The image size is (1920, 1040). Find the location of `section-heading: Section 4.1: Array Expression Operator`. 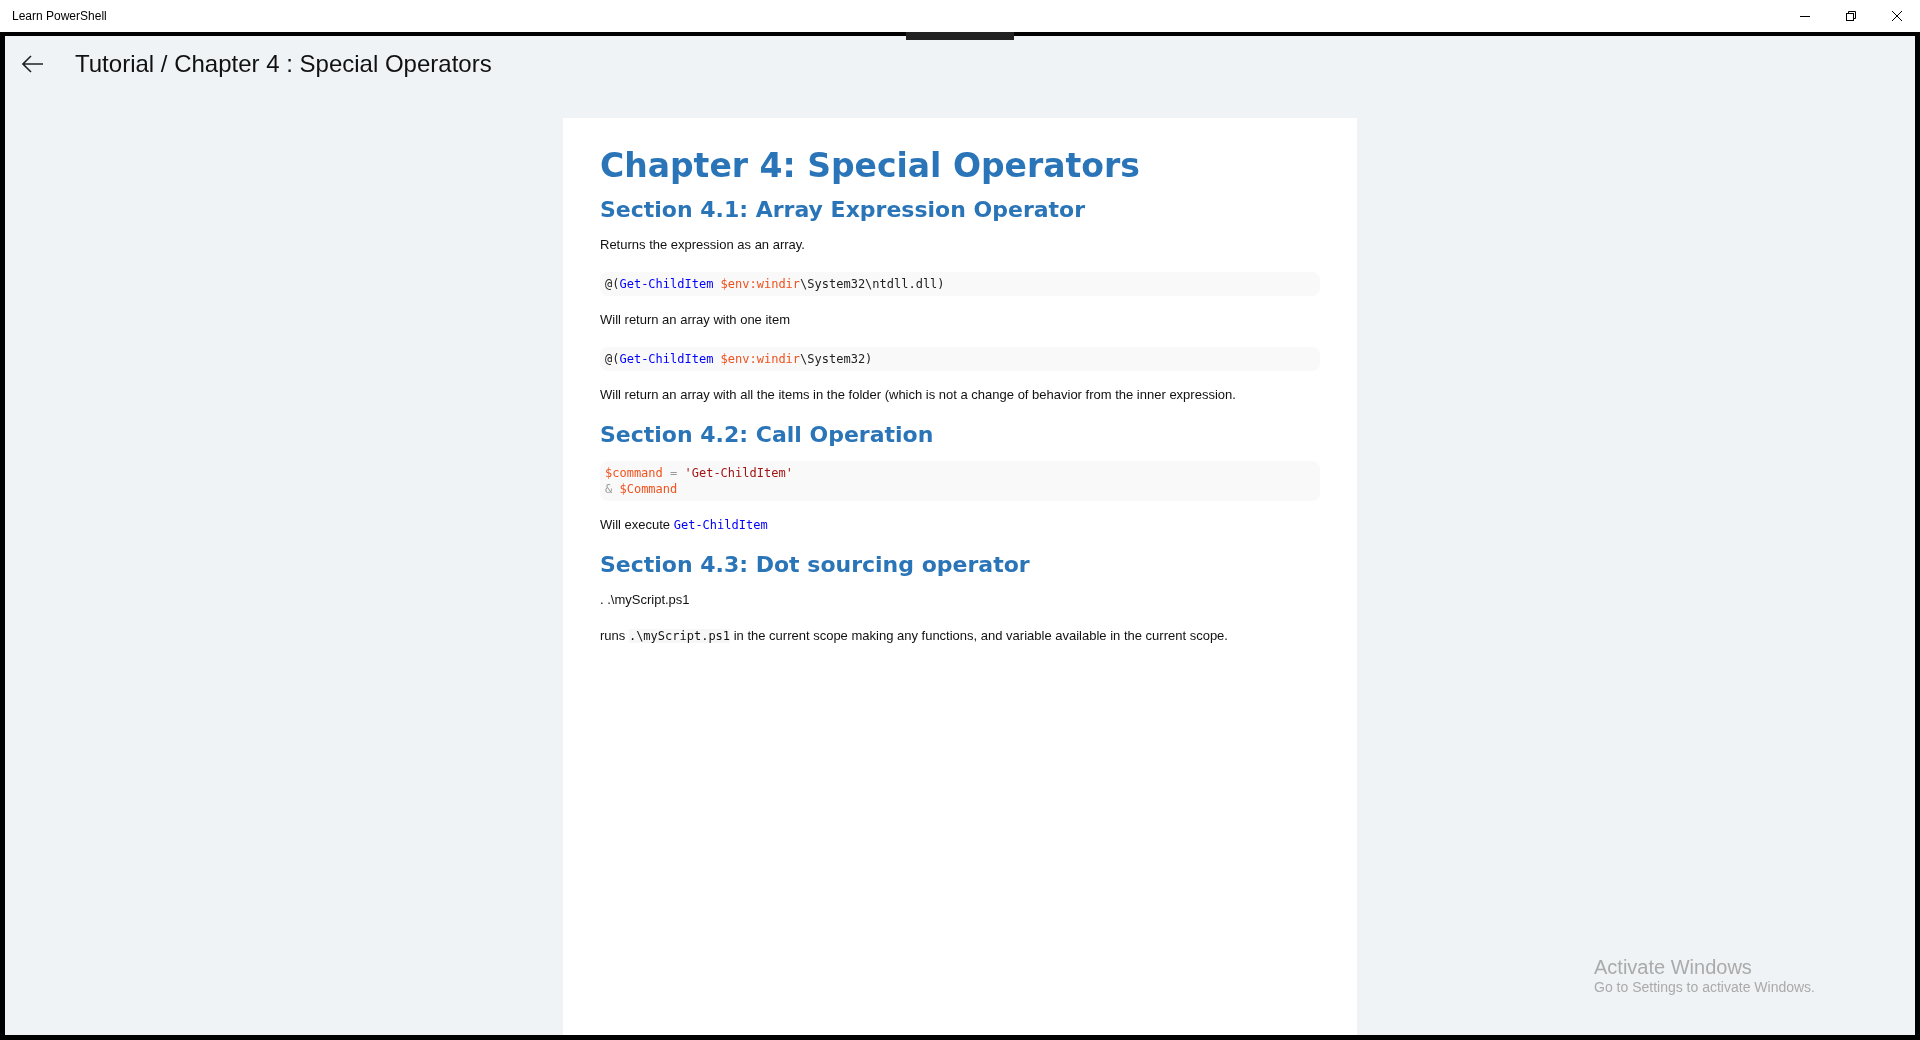

section-heading: Section 4.1: Array Expression Operator is located at coordinates (843, 209).